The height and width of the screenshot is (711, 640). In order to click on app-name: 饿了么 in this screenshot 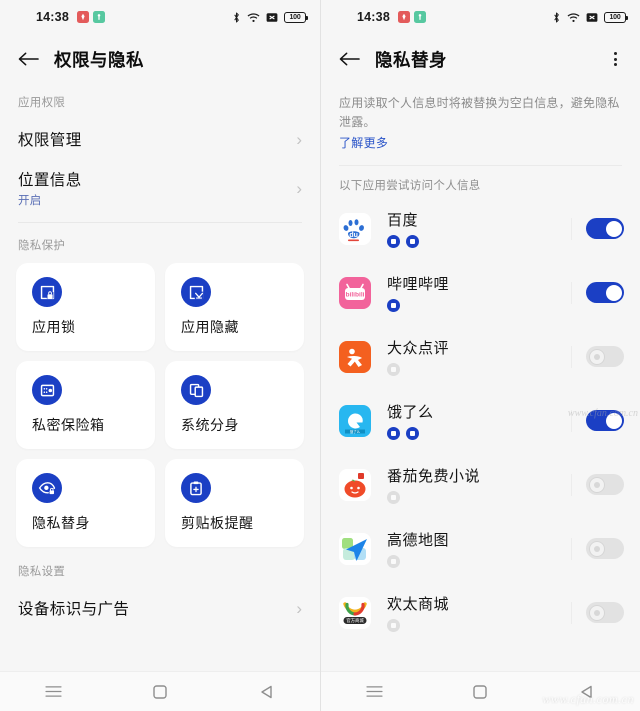, I will do `click(410, 413)`.